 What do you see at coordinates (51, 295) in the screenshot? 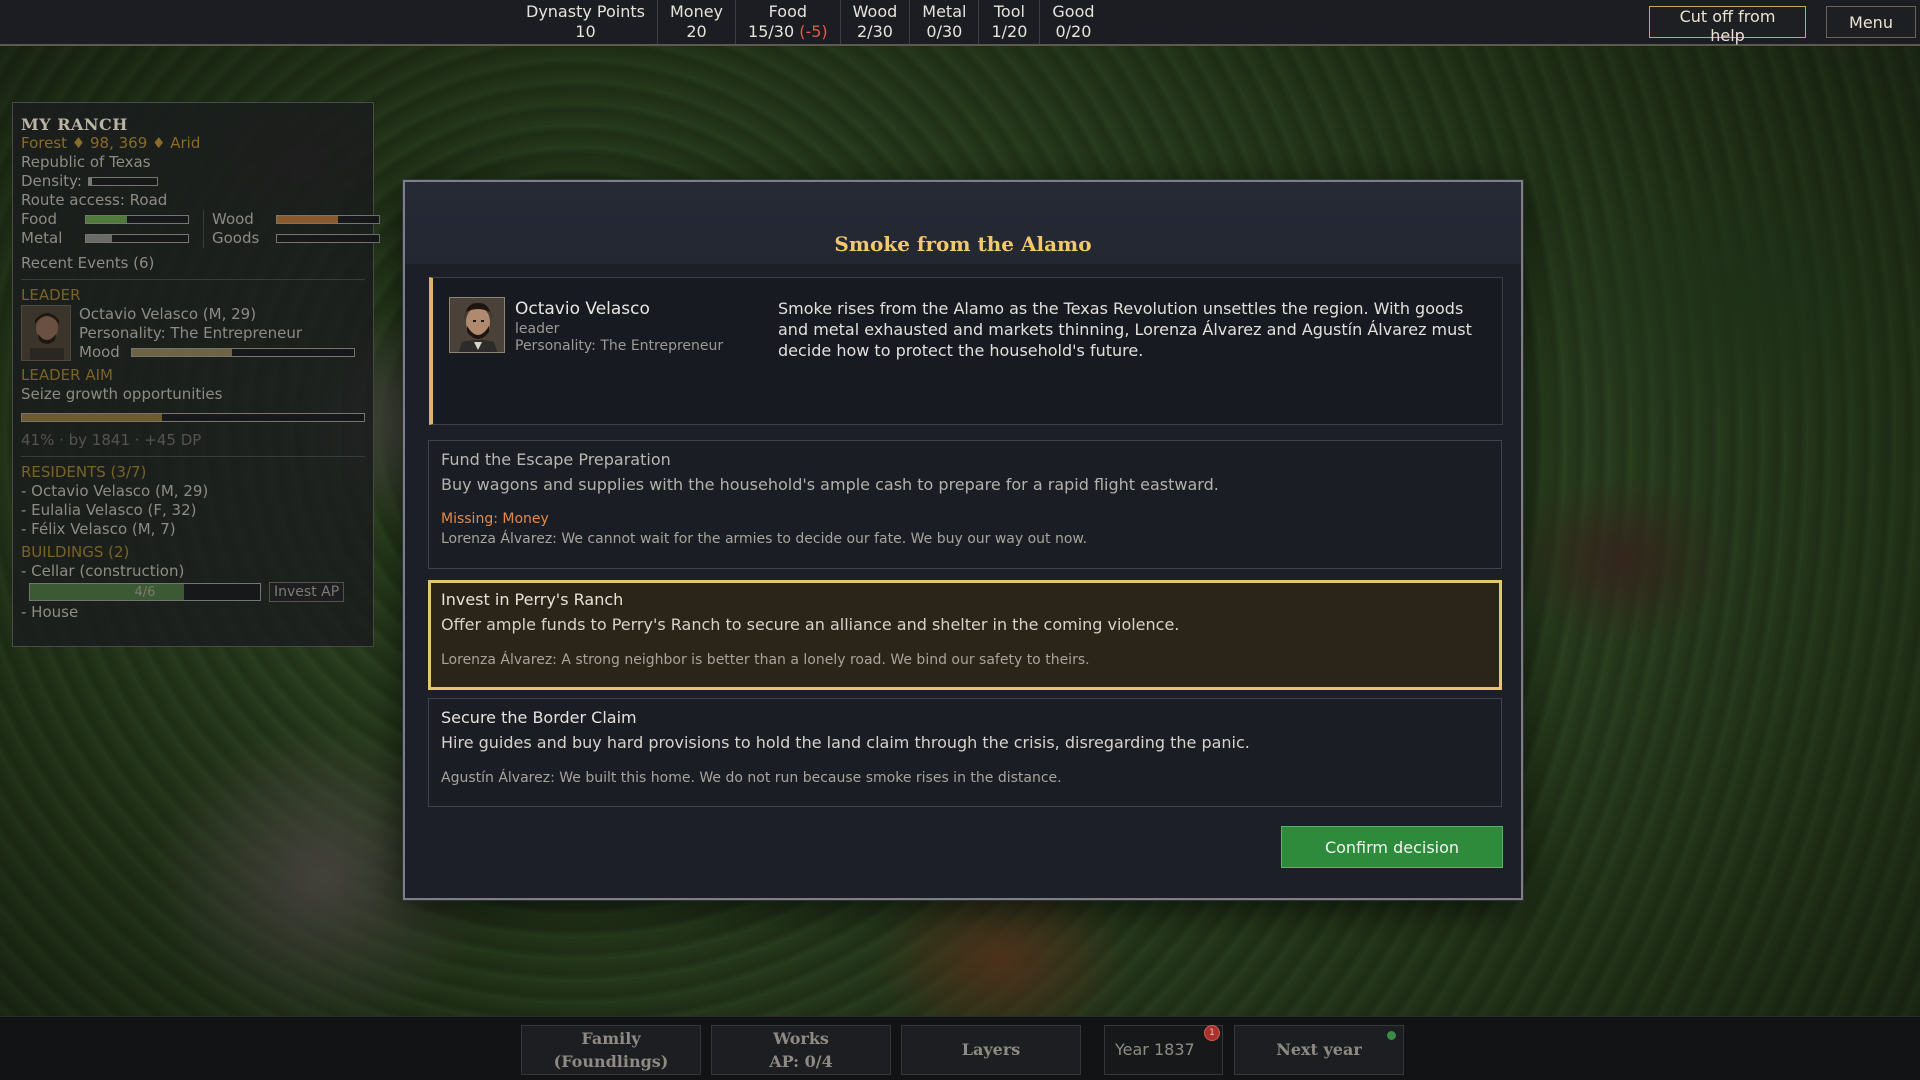
I see `leader-header: LEADER` at bounding box center [51, 295].